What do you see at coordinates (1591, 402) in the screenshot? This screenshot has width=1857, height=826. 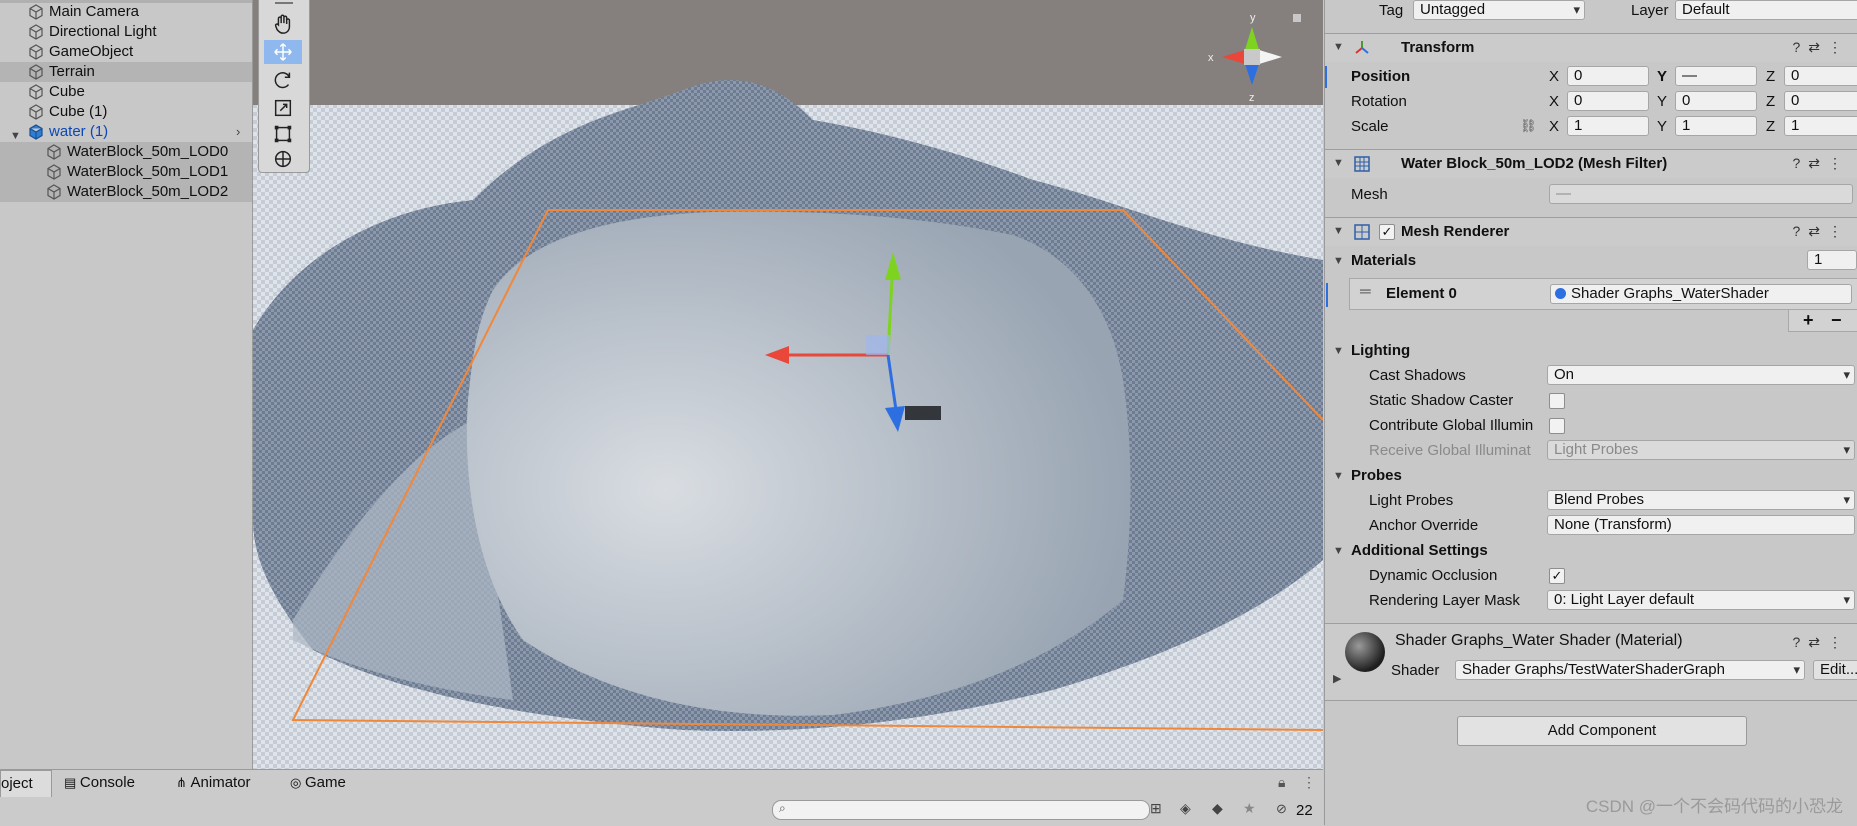 I see `static-shadow-row: Static Shadow Caster` at bounding box center [1591, 402].